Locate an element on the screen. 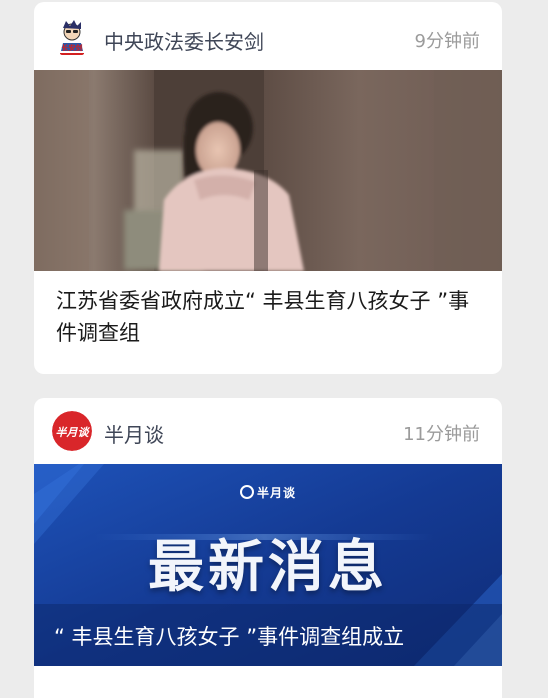 The width and height of the screenshot is (548, 698). avatar-logo-text: 半月谈 is located at coordinates (73, 432).